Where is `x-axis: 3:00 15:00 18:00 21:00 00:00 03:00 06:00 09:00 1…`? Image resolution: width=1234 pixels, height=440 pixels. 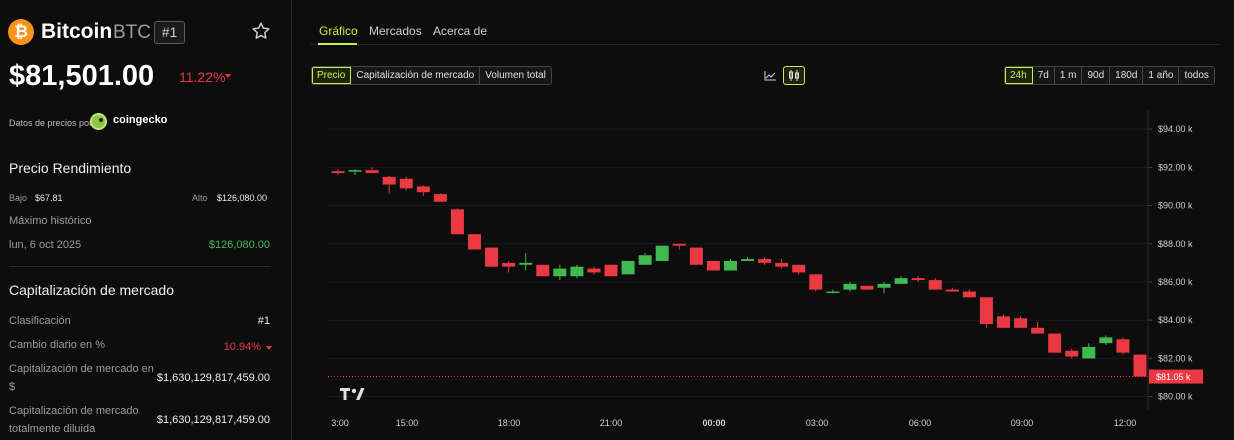
x-axis: 3:00 15:00 18:00 21:00 00:00 03:00 06:00 09:00 1… is located at coordinates (733, 423).